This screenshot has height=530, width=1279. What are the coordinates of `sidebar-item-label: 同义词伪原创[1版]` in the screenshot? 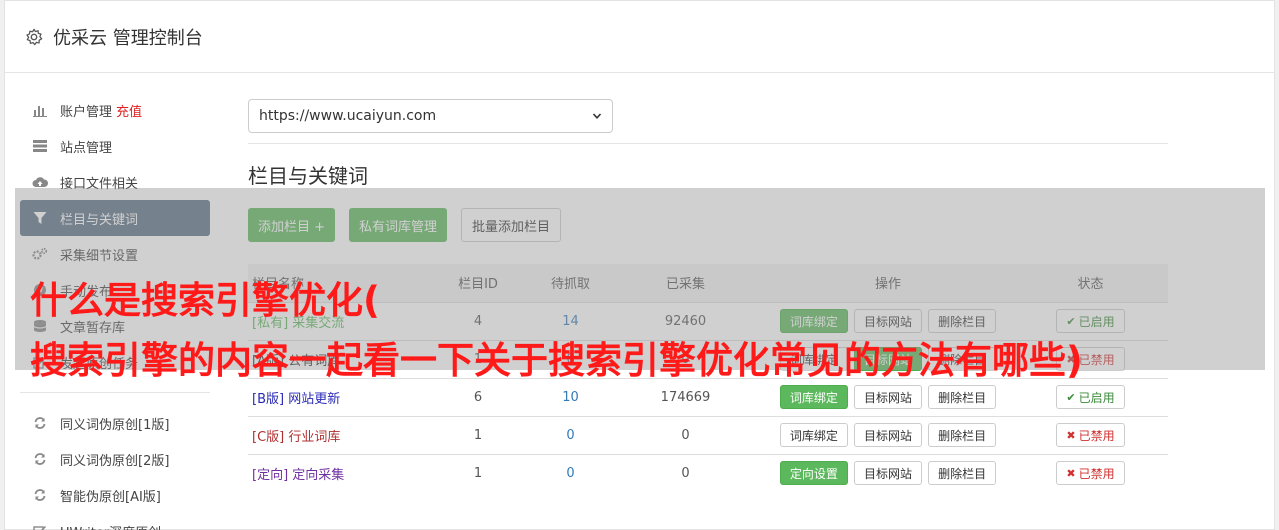 It's located at (115, 425).